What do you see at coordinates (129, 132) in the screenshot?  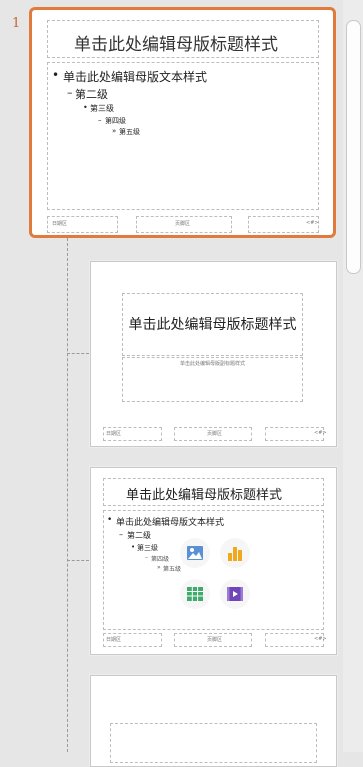 I see `master-body-level-5: 第五级` at bounding box center [129, 132].